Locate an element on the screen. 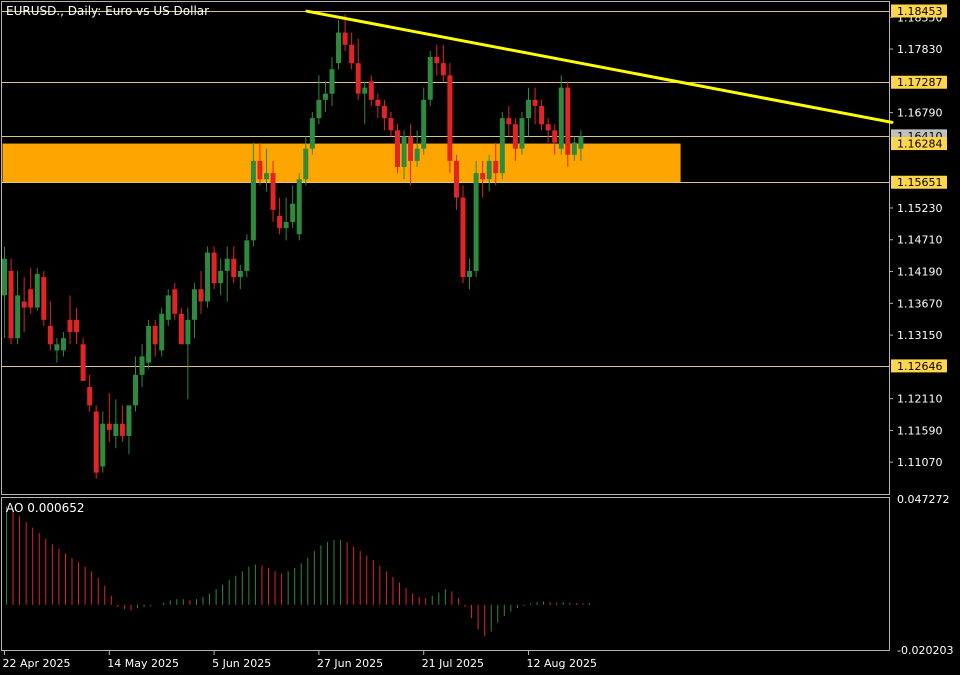 This screenshot has height=675, width=960. price-tick-label: 1.16790 is located at coordinates (920, 113).